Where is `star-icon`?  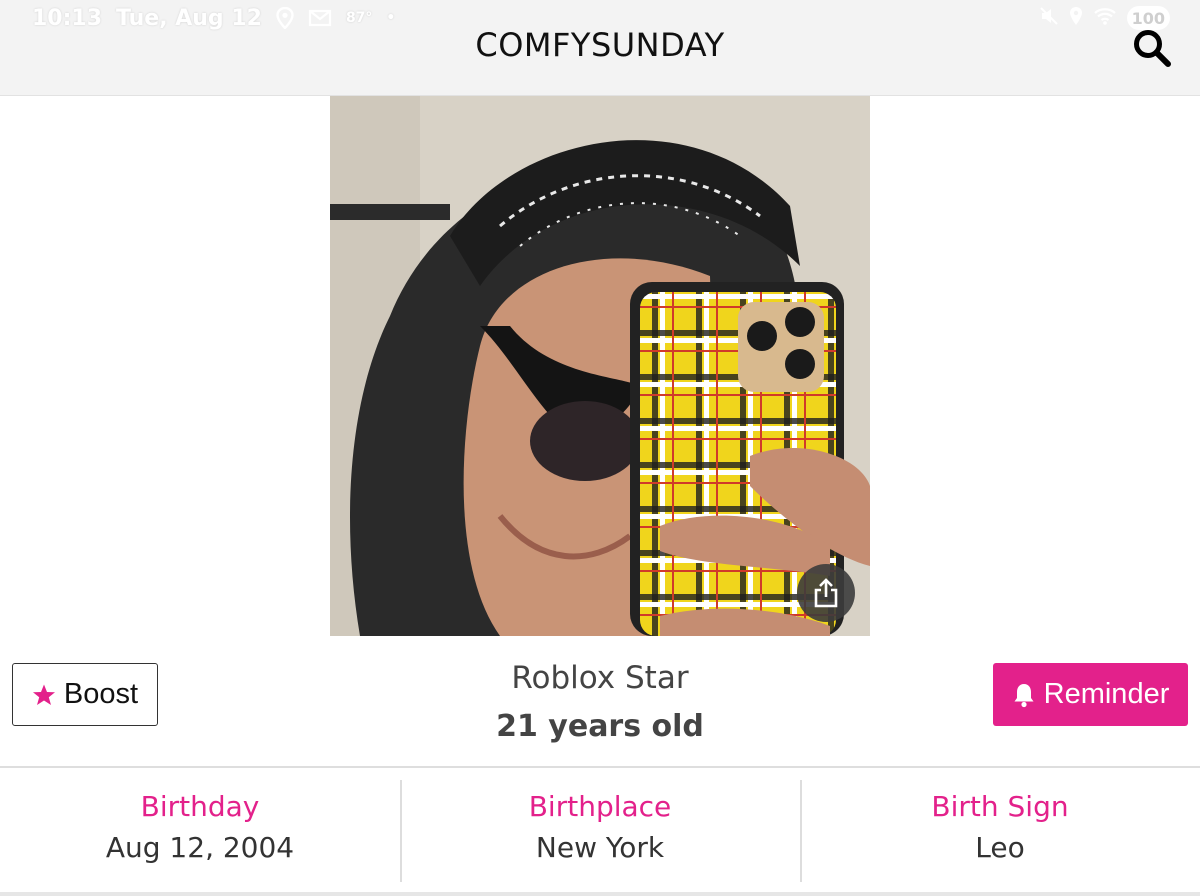
star-icon is located at coordinates (43, 694).